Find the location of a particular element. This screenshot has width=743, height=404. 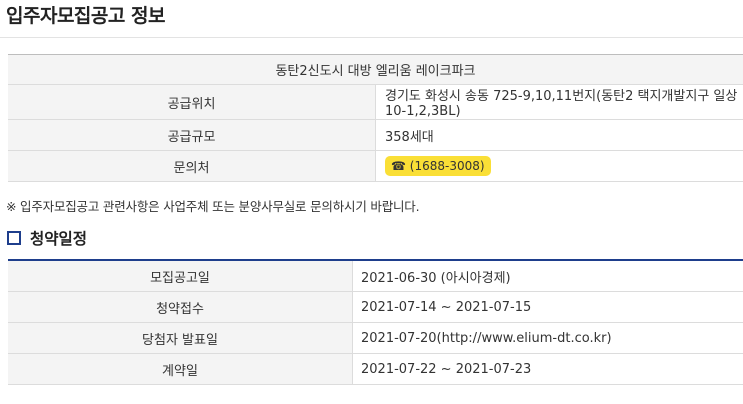

complex-name: 동탄2신도시 대방 엘리움 레이크파크 is located at coordinates (375, 69).